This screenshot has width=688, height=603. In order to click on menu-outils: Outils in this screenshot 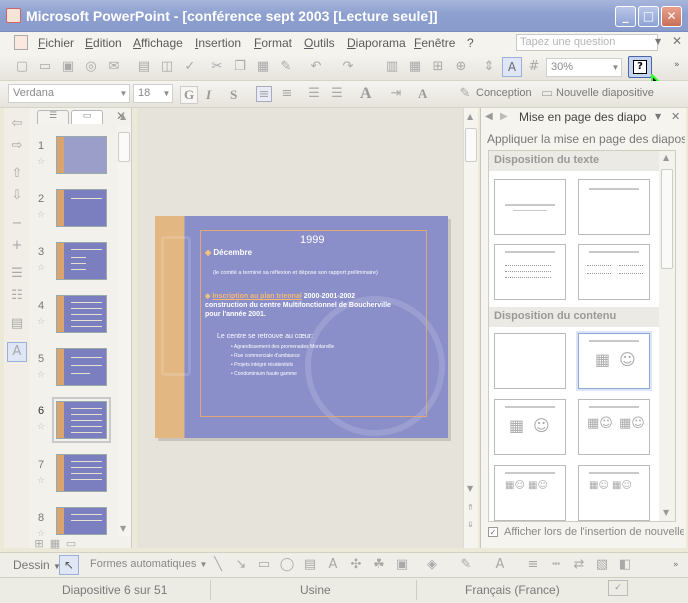, I will do `click(319, 43)`.